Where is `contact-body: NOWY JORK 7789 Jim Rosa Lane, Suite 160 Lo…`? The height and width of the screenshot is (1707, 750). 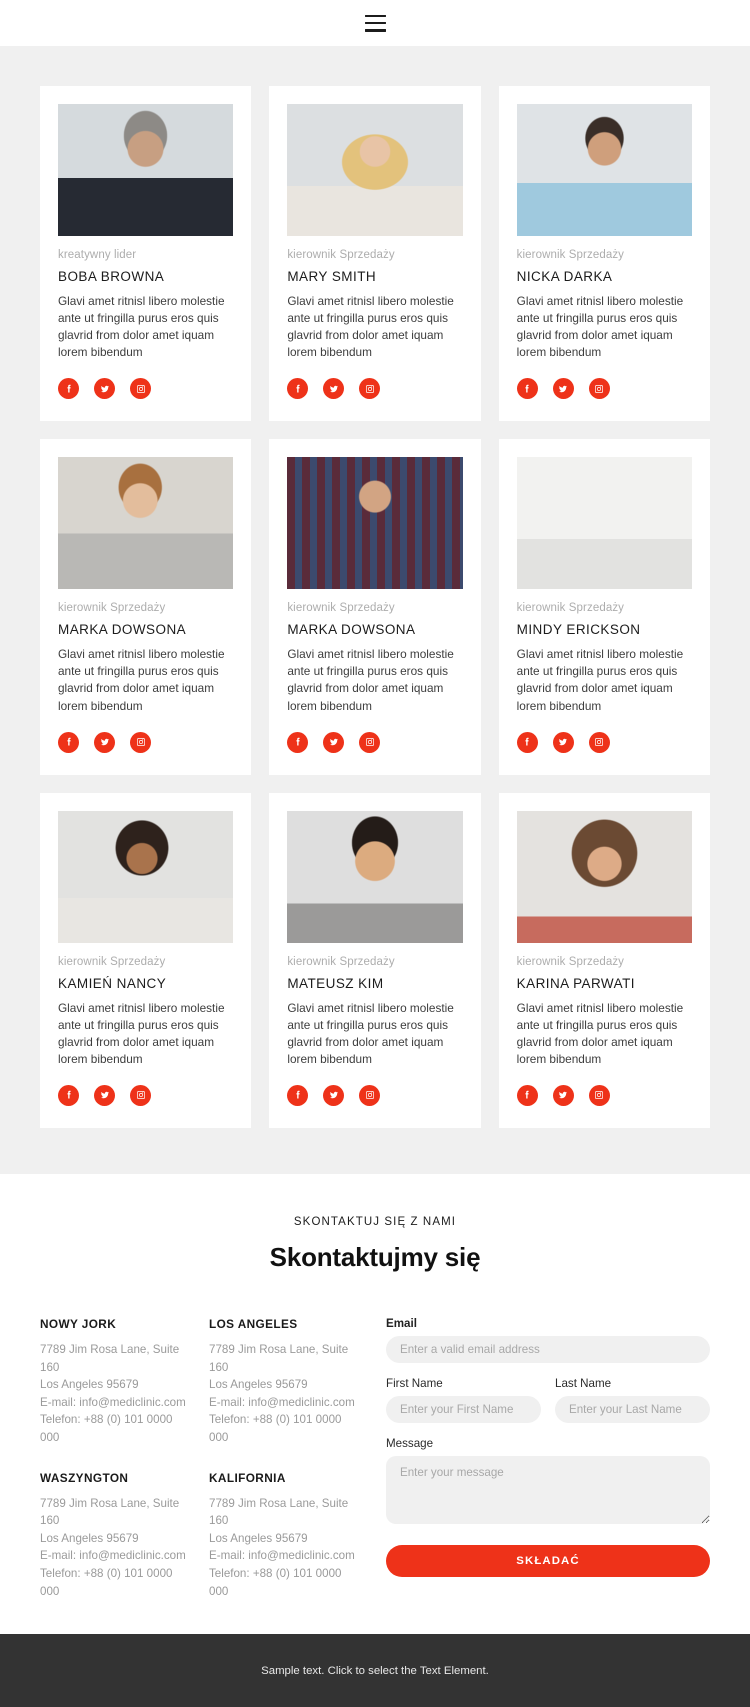
contact-body: NOWY JORK 7789 Jim Rosa Lane, Suite 160 Lo… is located at coordinates (375, 1458).